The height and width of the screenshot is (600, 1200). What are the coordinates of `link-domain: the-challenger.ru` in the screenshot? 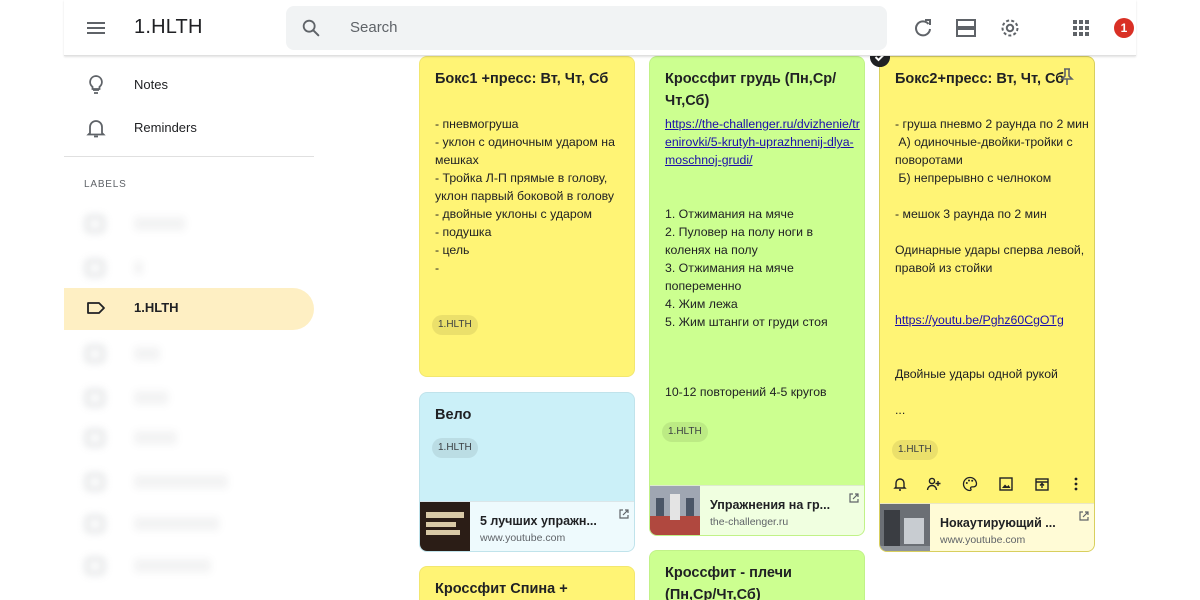 It's located at (749, 522).